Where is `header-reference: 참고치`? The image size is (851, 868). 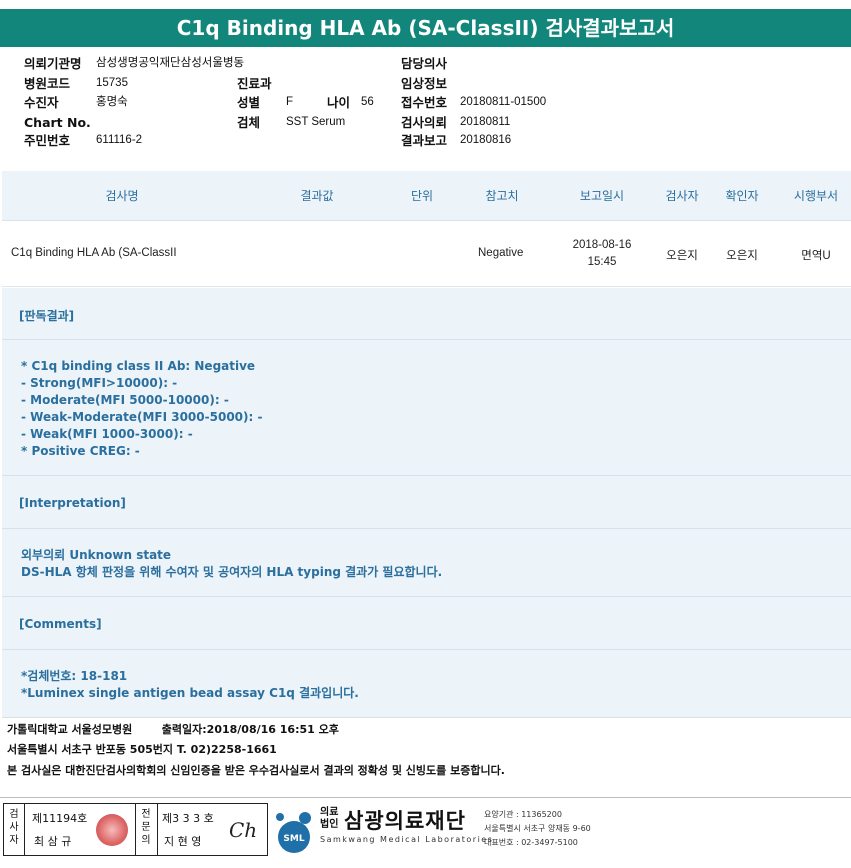 header-reference: 참고치 is located at coordinates (502, 196).